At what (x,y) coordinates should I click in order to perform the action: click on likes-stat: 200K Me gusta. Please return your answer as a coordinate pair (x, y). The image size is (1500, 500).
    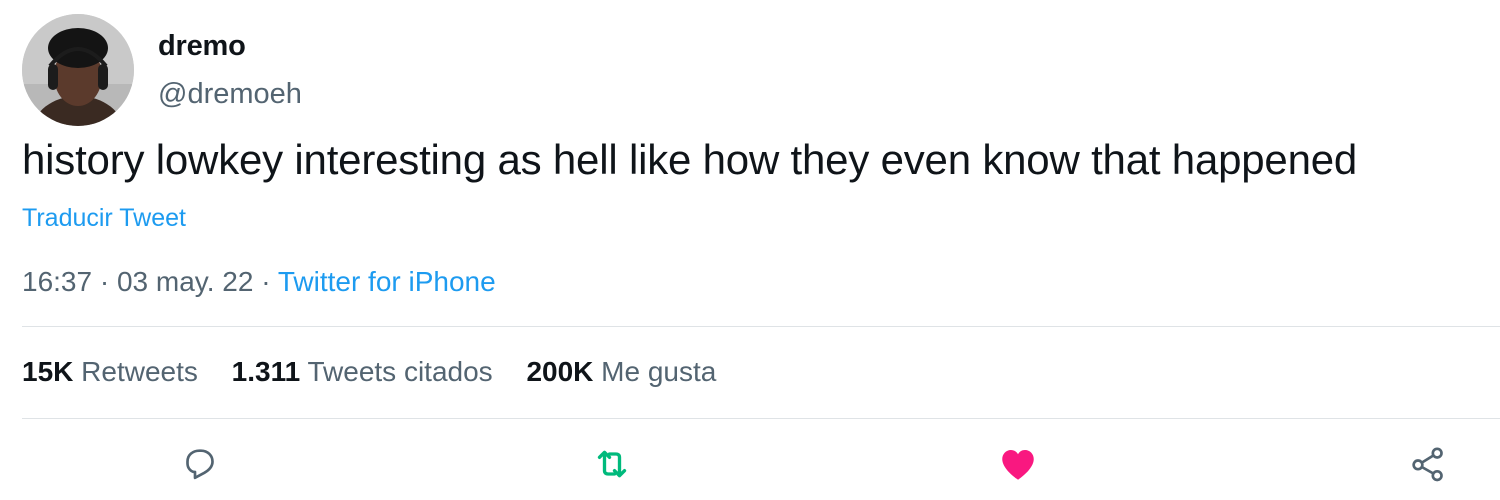
    Looking at the image, I should click on (621, 371).